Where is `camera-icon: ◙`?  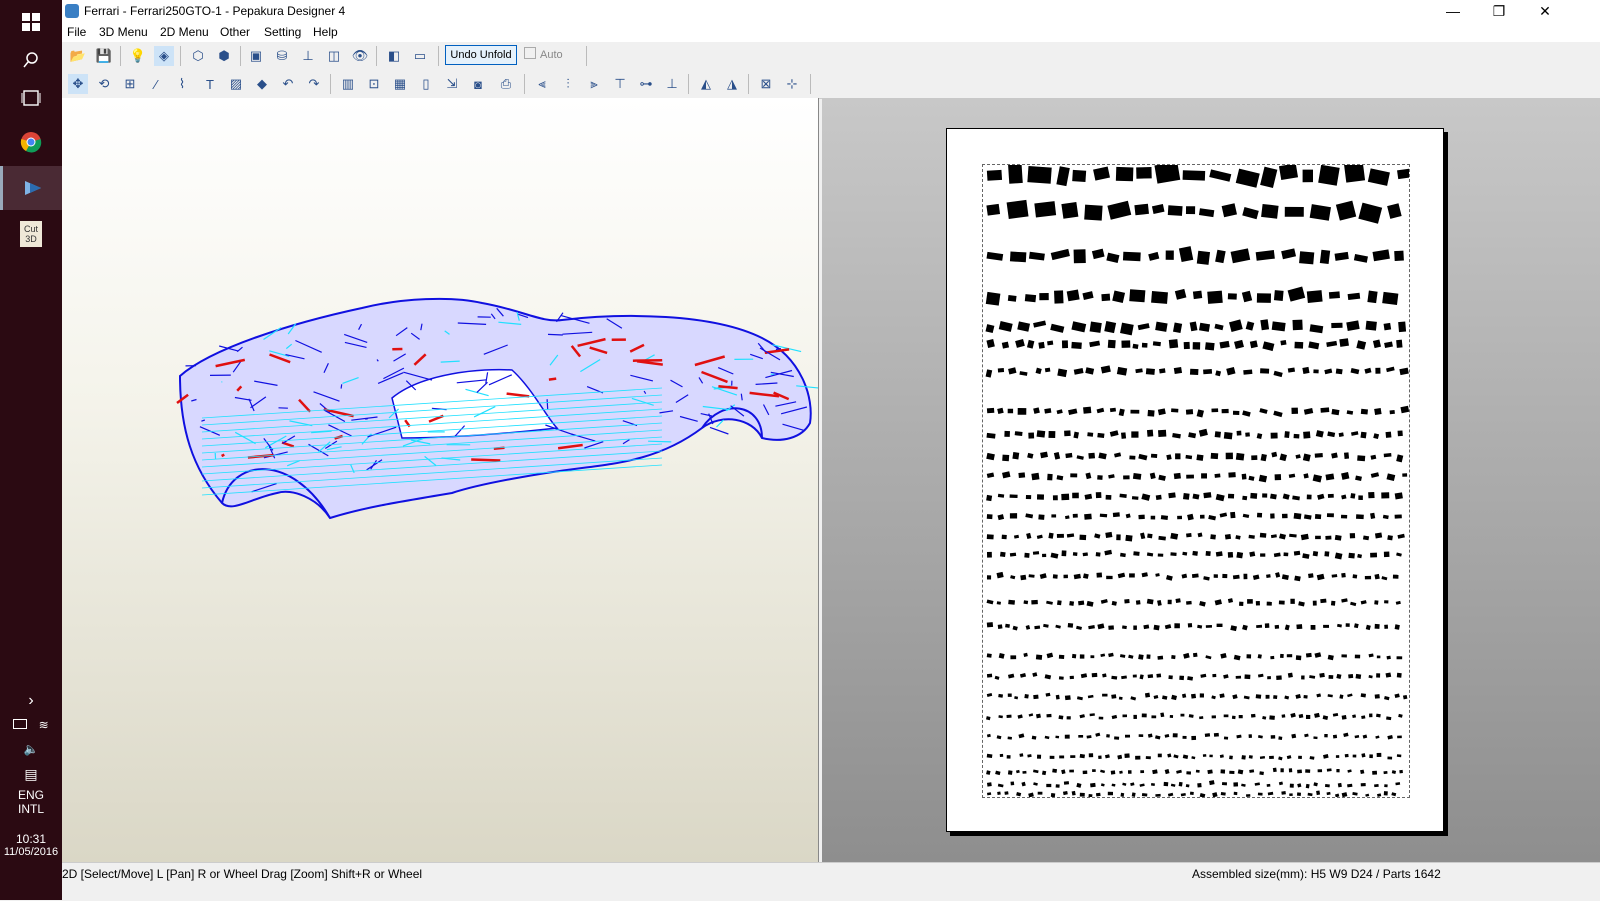 camera-icon: ◙ is located at coordinates (478, 84).